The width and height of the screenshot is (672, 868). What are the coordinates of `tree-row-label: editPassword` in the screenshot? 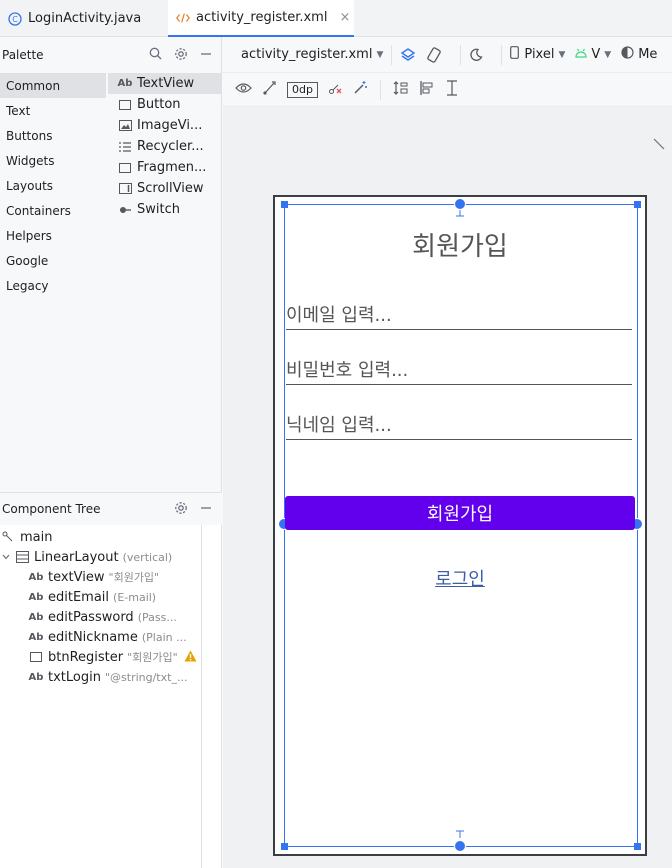 It's located at (91, 617).